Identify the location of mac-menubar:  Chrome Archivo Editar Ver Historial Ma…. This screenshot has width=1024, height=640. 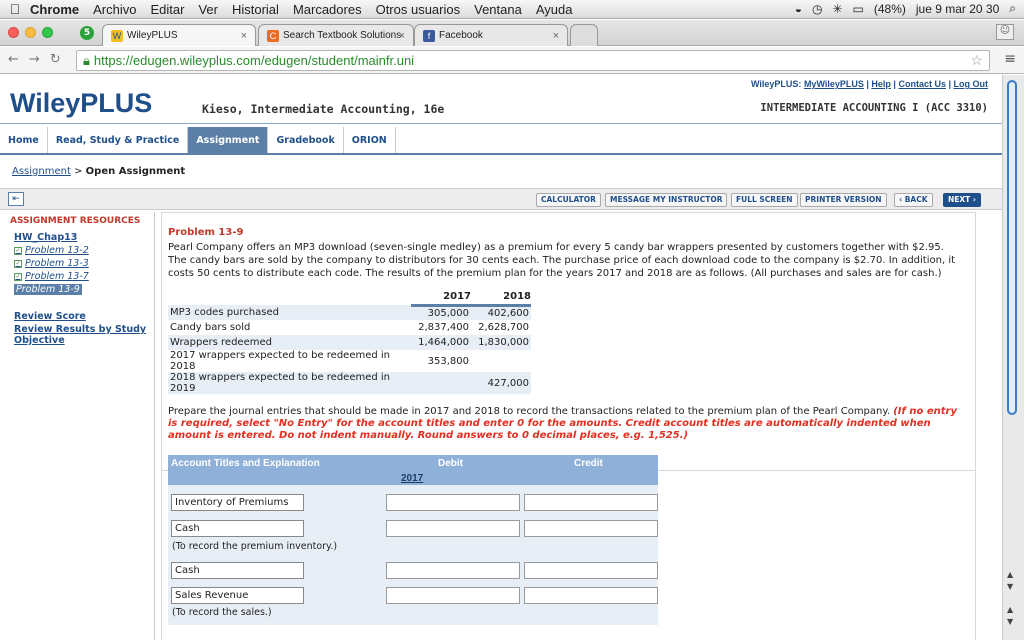
(512, 9).